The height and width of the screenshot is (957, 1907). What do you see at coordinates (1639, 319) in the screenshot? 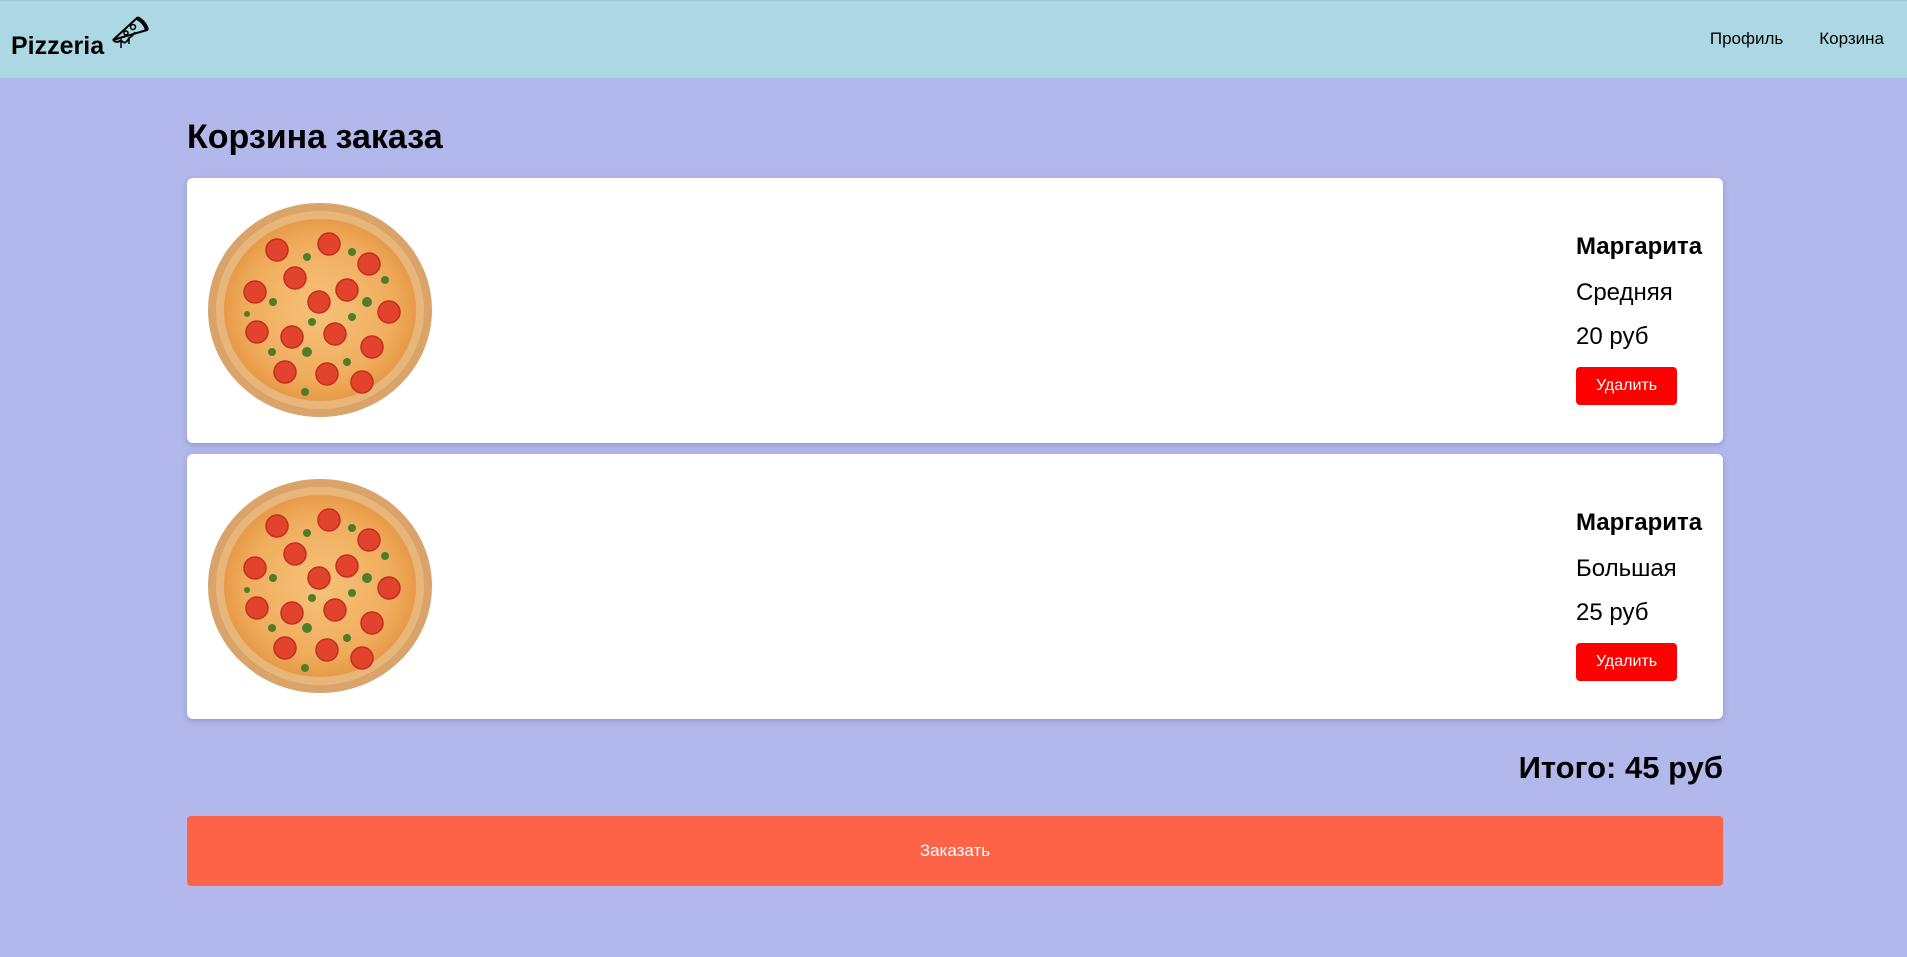
I see `cart-item-info: Маргарита Средняя 20 руб Удалить` at bounding box center [1639, 319].